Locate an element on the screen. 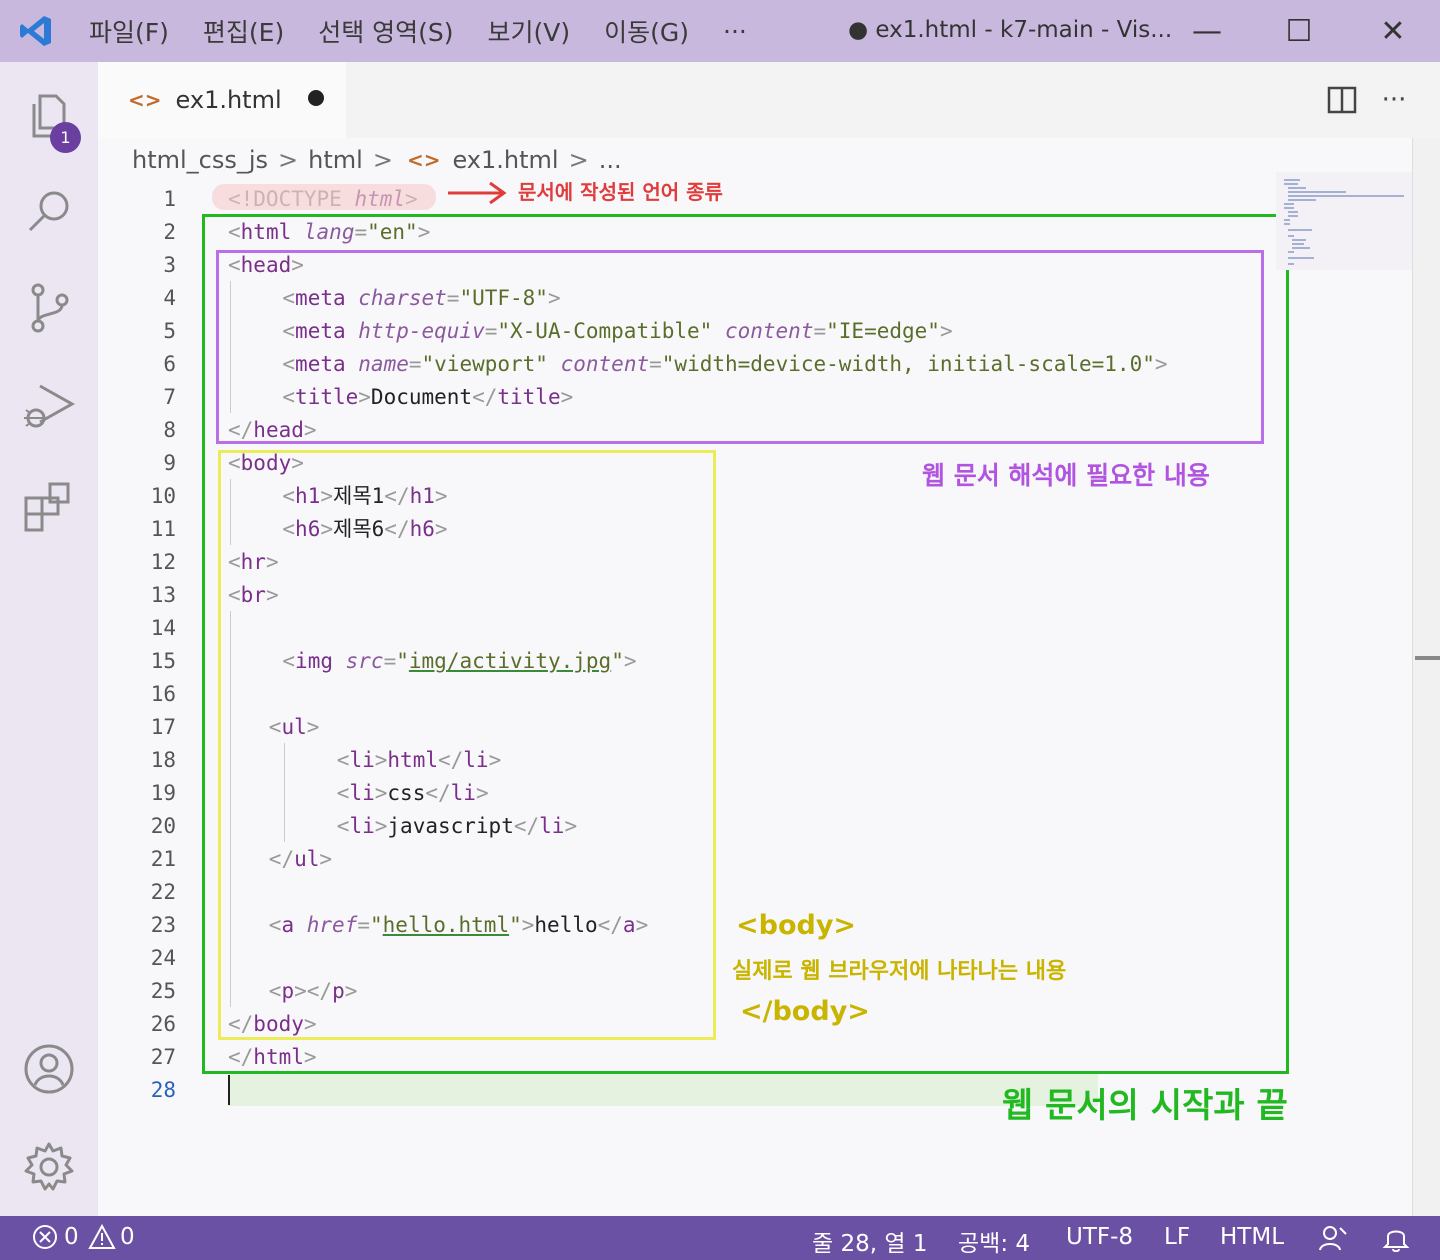 The width and height of the screenshot is (1440, 1260). head-outline-box is located at coordinates (740, 347).